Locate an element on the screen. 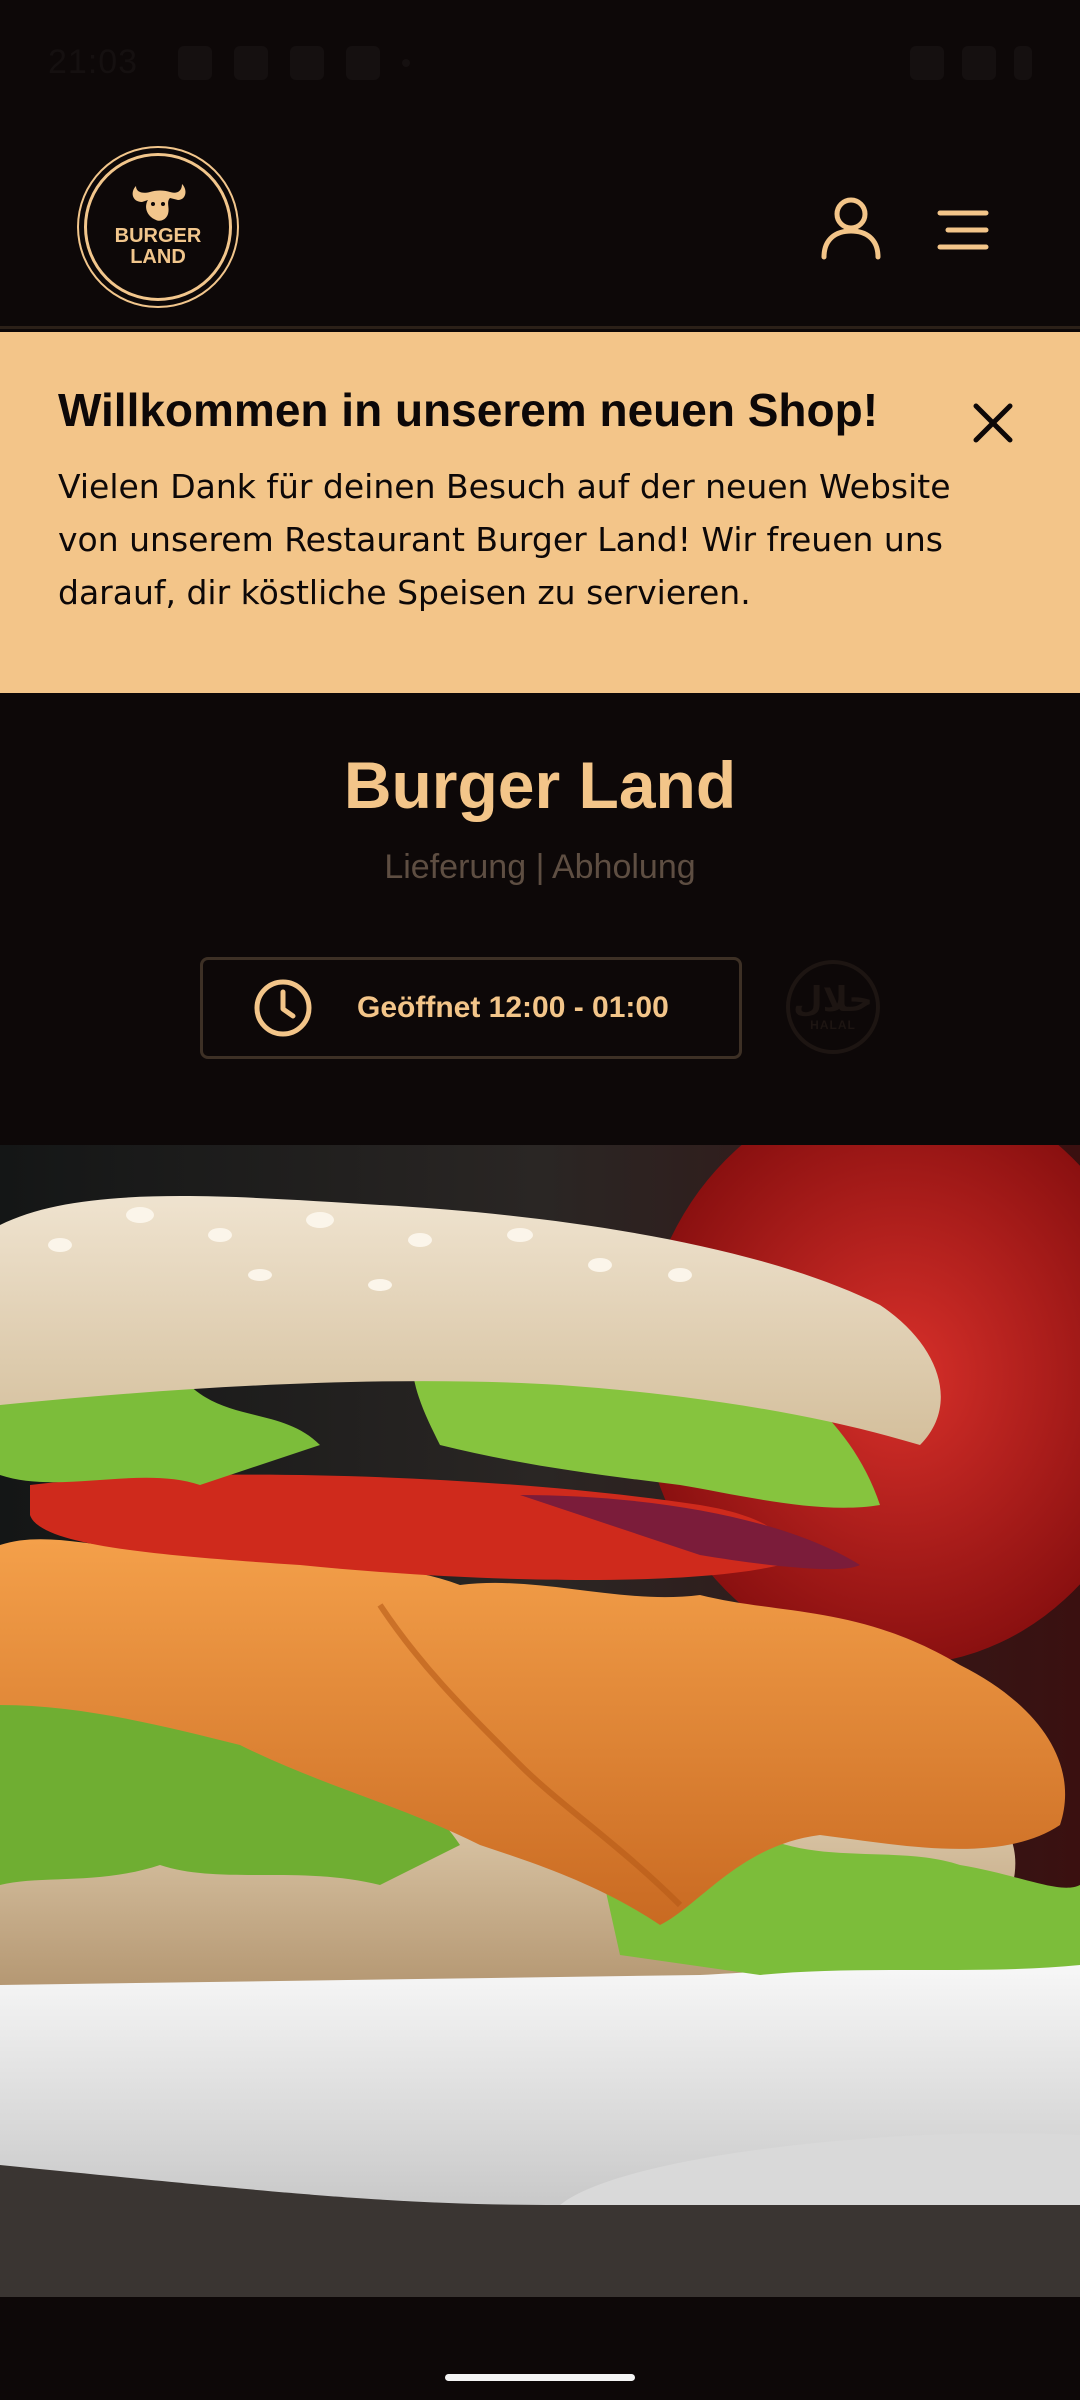  gesture-nav-handle is located at coordinates (540, 2377).